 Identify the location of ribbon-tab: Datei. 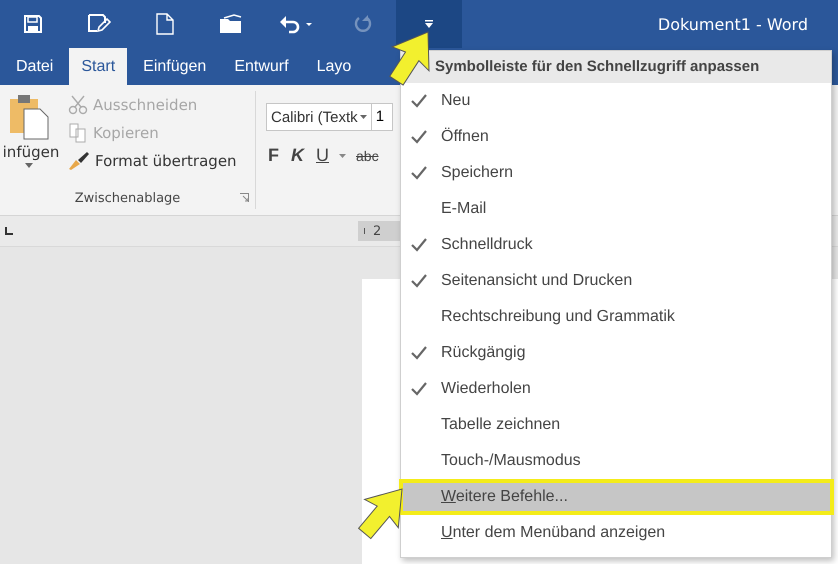
(35, 66).